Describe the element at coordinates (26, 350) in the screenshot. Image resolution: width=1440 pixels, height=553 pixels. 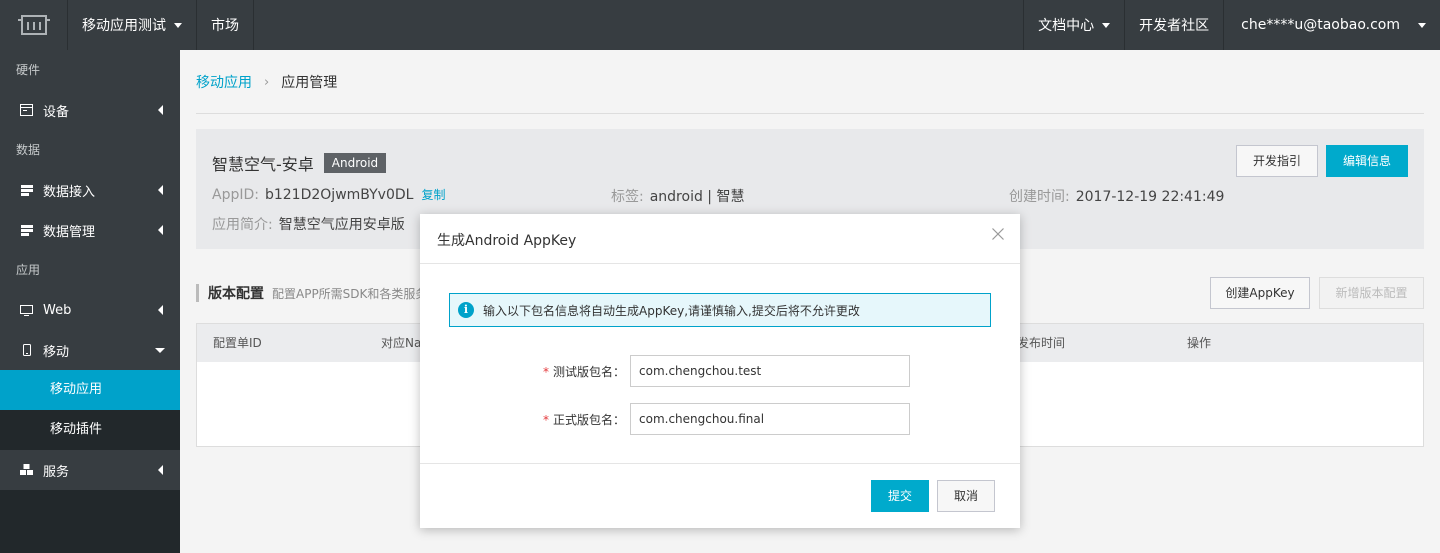
I see `mobile-phone-icon` at that location.